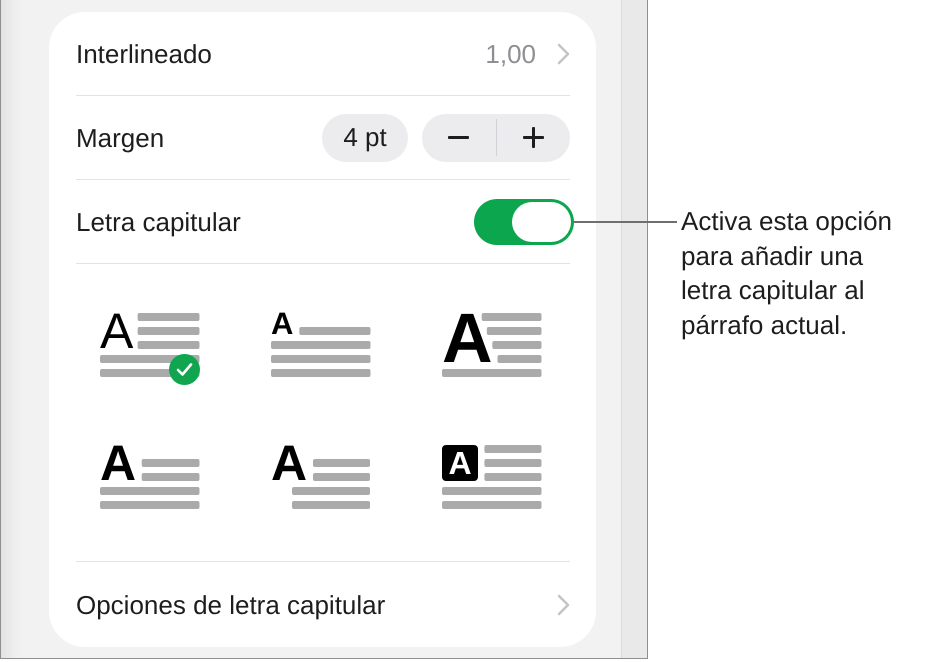 Image resolution: width=928 pixels, height=662 pixels. I want to click on setting-label: Opciones de letra capitular, so click(231, 604).